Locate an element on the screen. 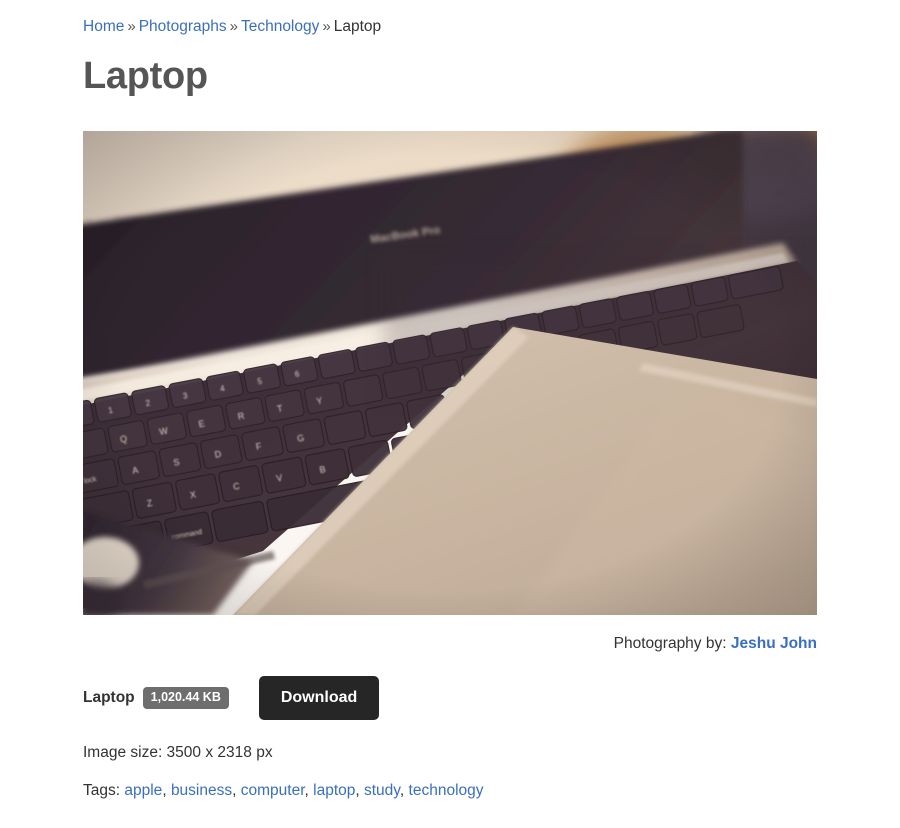 The image size is (900, 828). page-title: Laptop is located at coordinates (145, 75).